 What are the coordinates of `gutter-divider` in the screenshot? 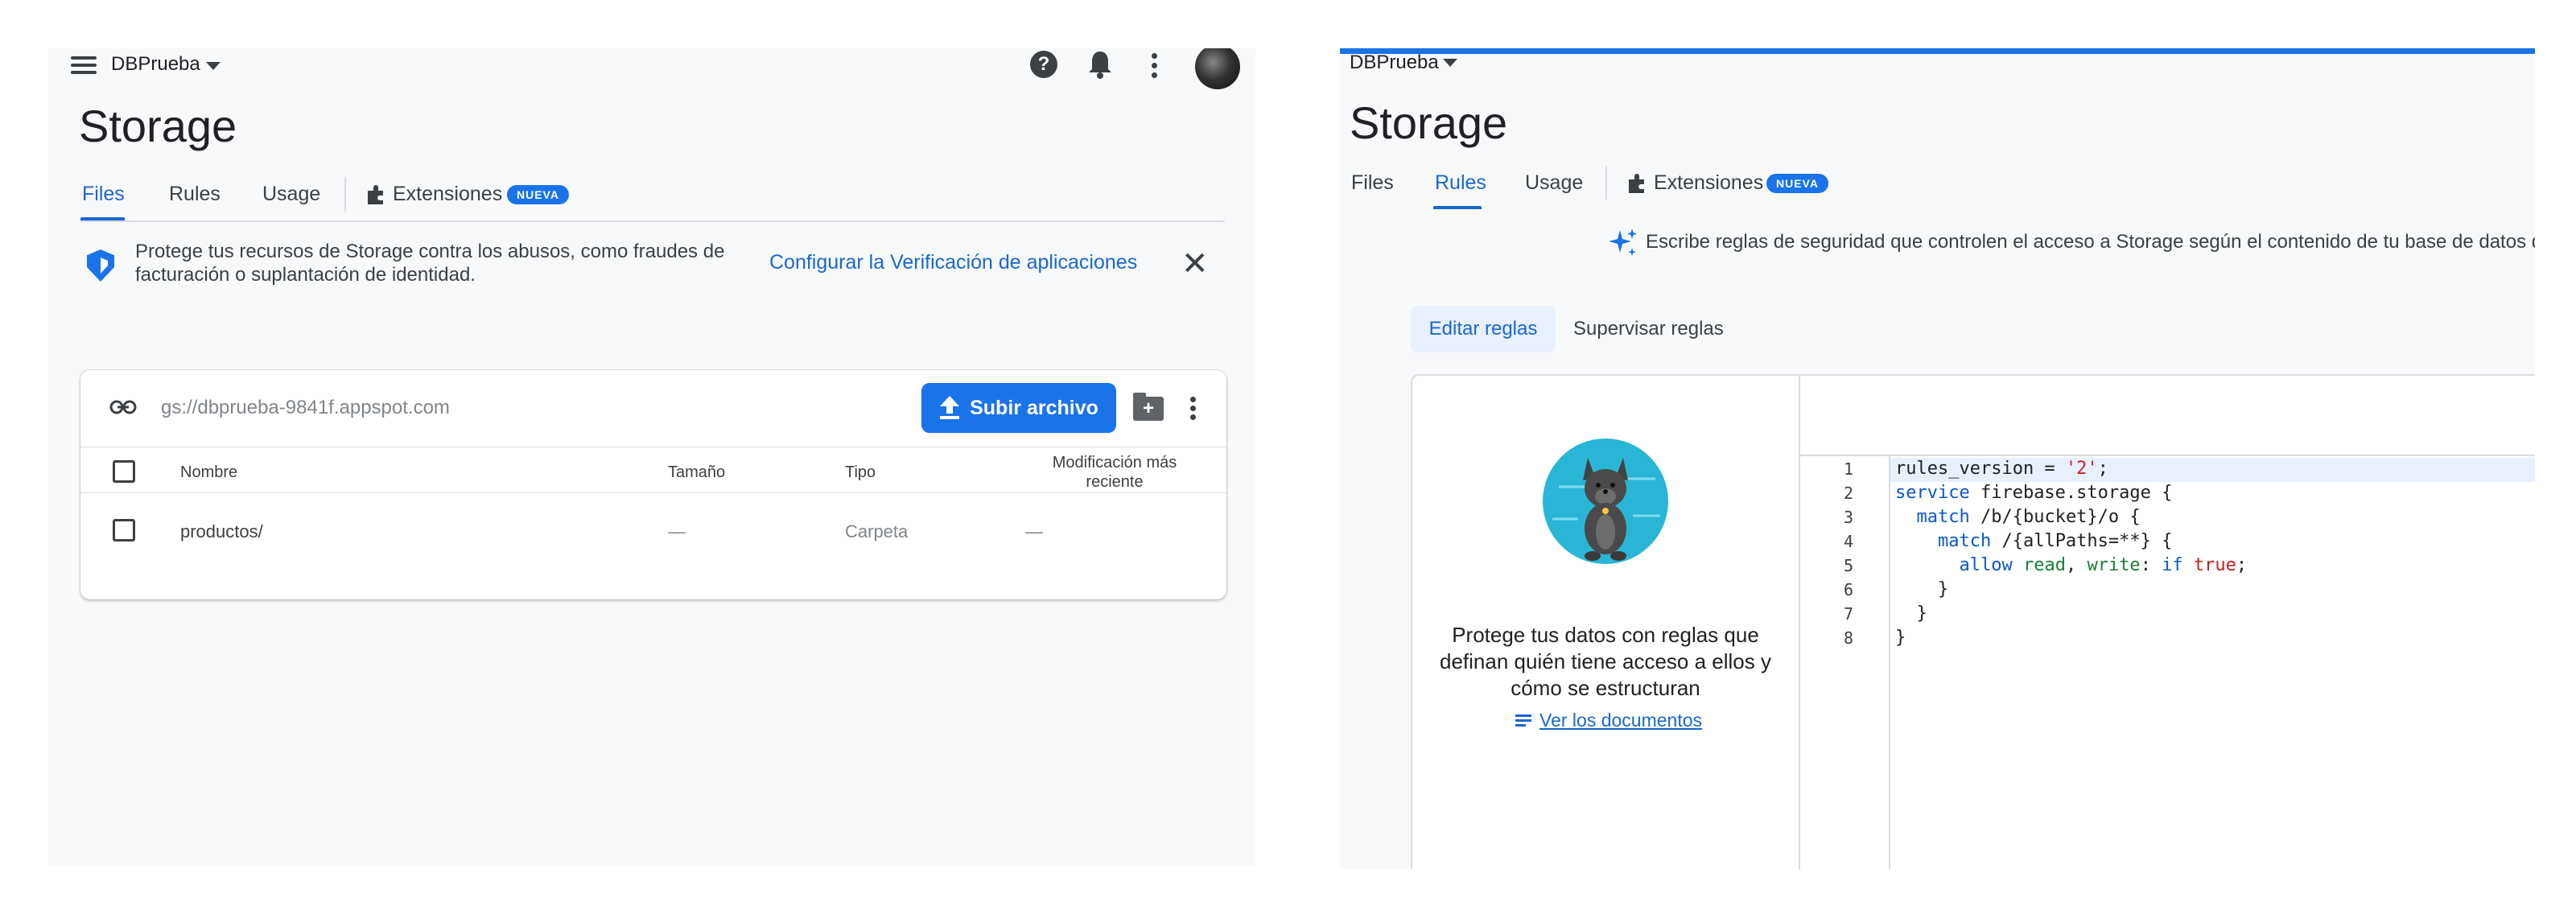 It's located at (1889, 662).